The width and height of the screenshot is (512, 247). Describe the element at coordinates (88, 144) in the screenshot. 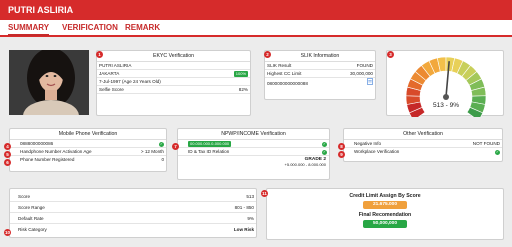

I see `mobile-phone-row: 0888000000086 ✓` at that location.